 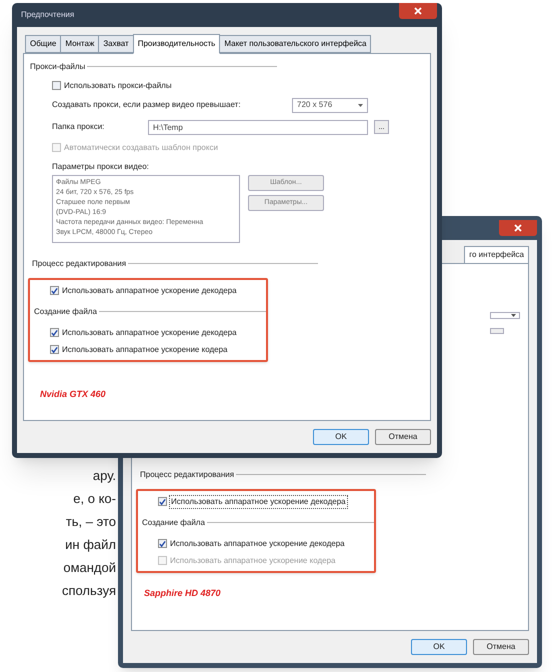 I want to click on tab: Макет пользовательского интерфейса, so click(x=295, y=44).